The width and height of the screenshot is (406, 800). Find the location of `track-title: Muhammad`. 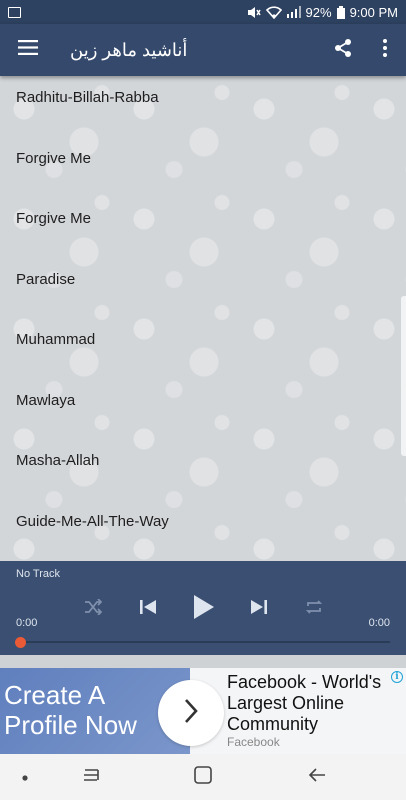

track-title: Muhammad is located at coordinates (56, 339).